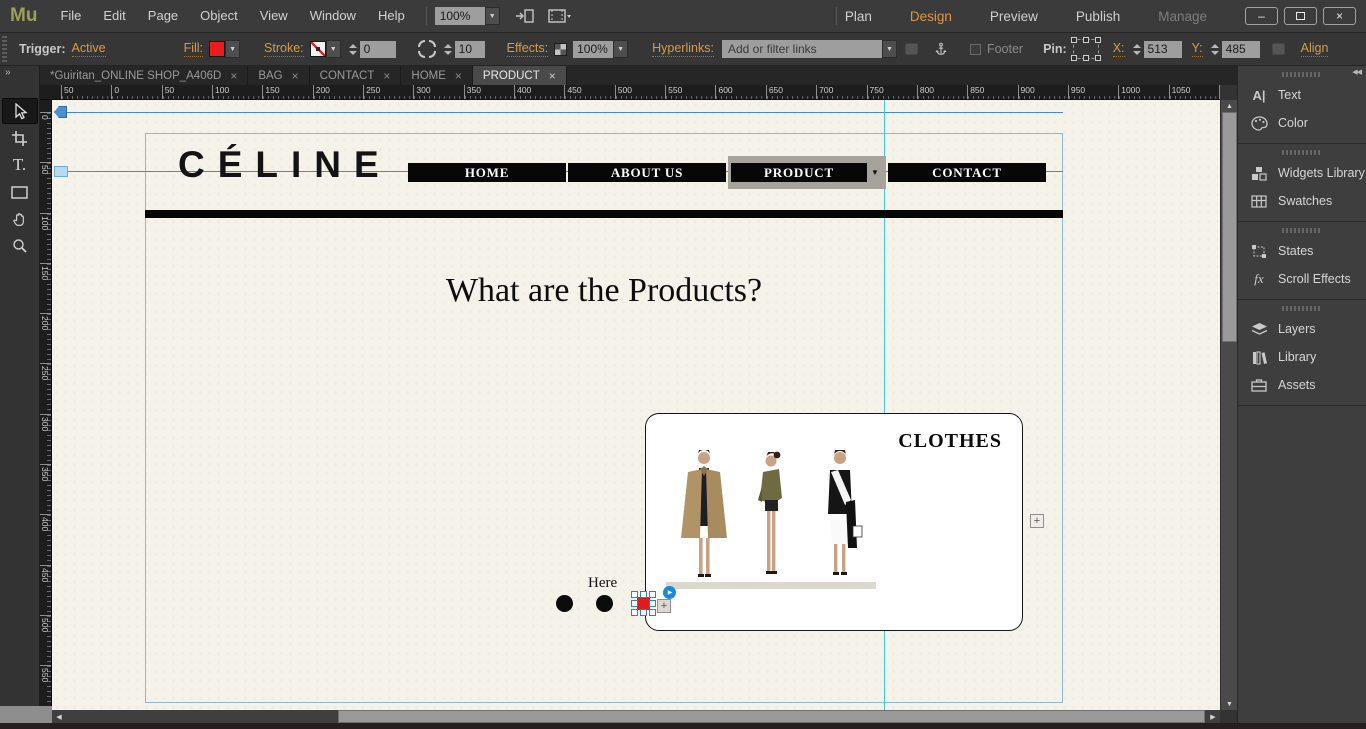 Image resolution: width=1366 pixels, height=729 pixels. What do you see at coordinates (88, 49) in the screenshot?
I see `trigger-value-link: Active` at bounding box center [88, 49].